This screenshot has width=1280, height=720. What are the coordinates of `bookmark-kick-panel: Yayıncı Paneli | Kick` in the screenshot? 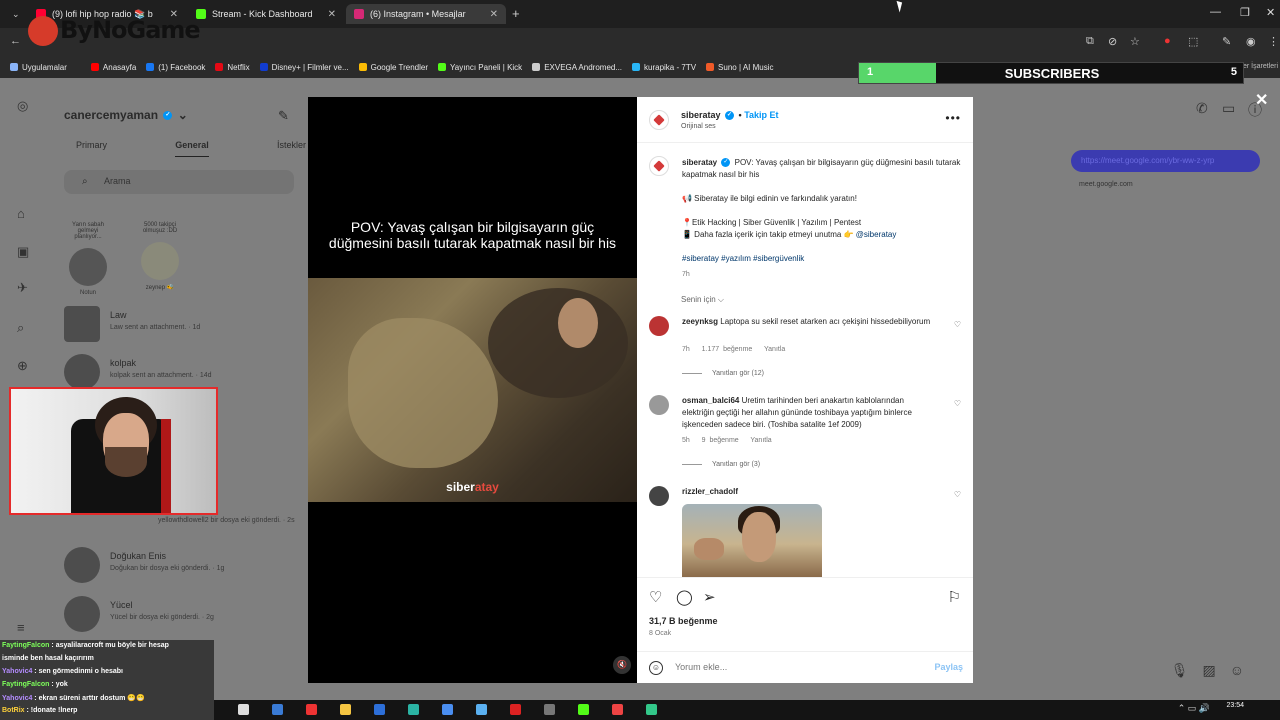 It's located at (480, 67).